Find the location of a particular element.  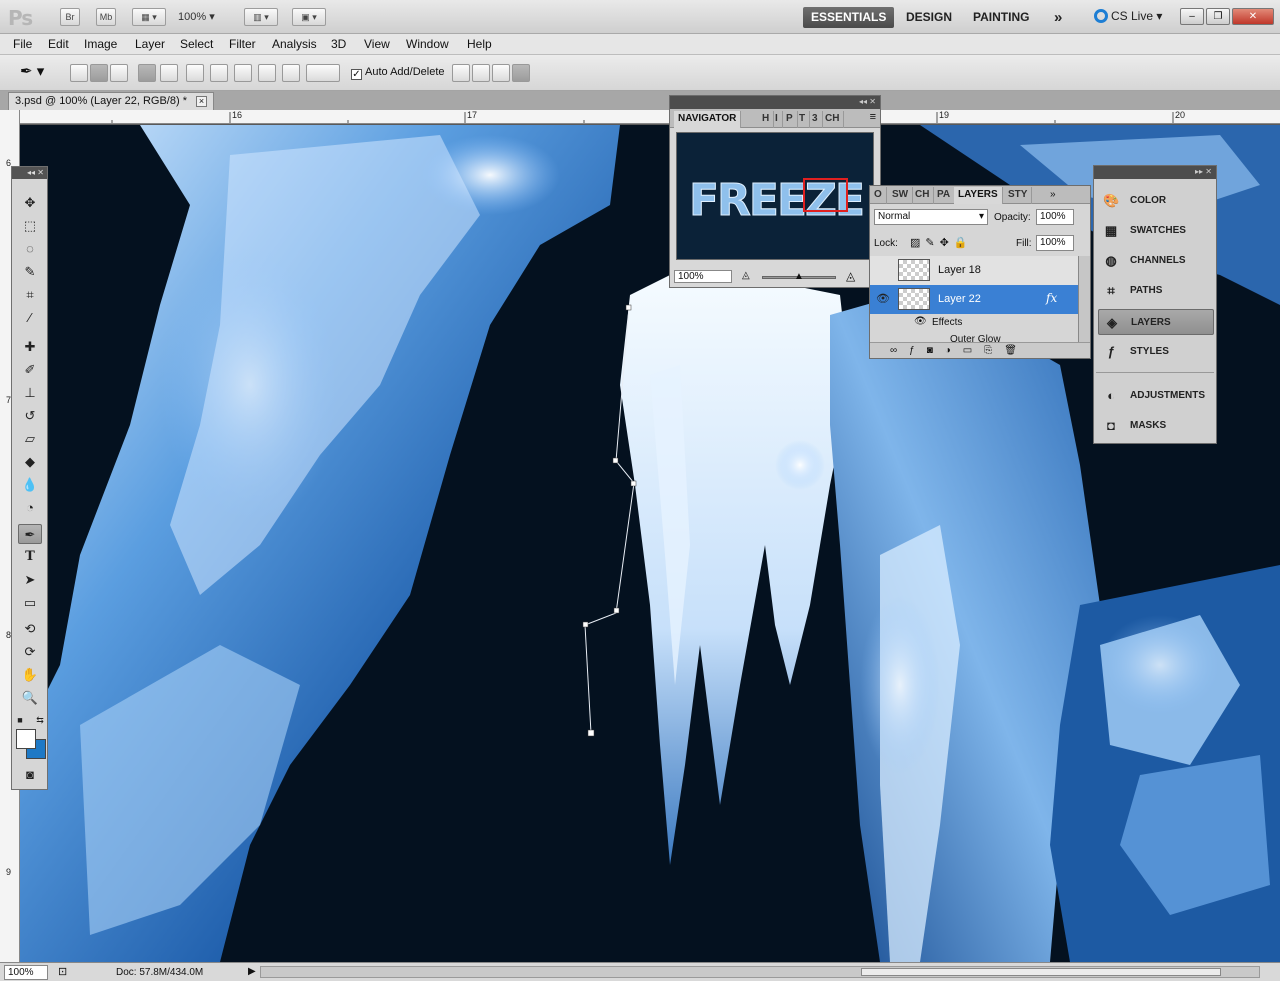

menu-select: Select is located at coordinates (196, 44).